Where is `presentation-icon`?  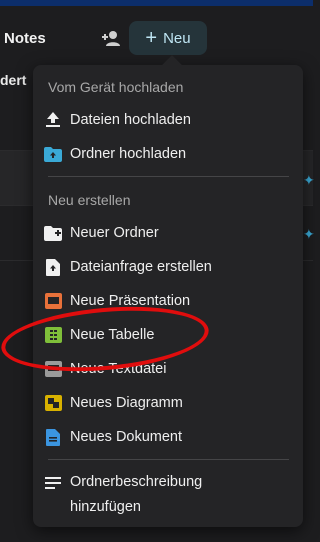
presentation-icon is located at coordinates (53, 301).